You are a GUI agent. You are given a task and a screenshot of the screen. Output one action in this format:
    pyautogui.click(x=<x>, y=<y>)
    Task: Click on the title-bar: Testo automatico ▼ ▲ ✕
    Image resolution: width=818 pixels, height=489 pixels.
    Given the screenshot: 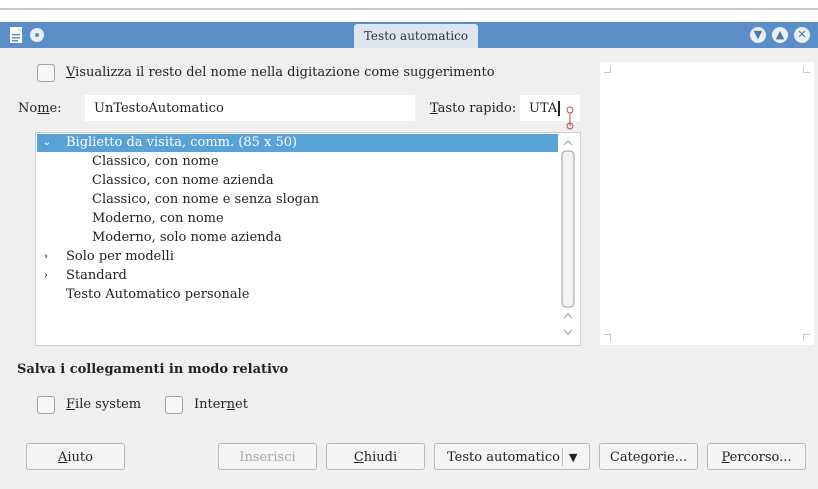 What is the action you would take?
    pyautogui.click(x=409, y=35)
    